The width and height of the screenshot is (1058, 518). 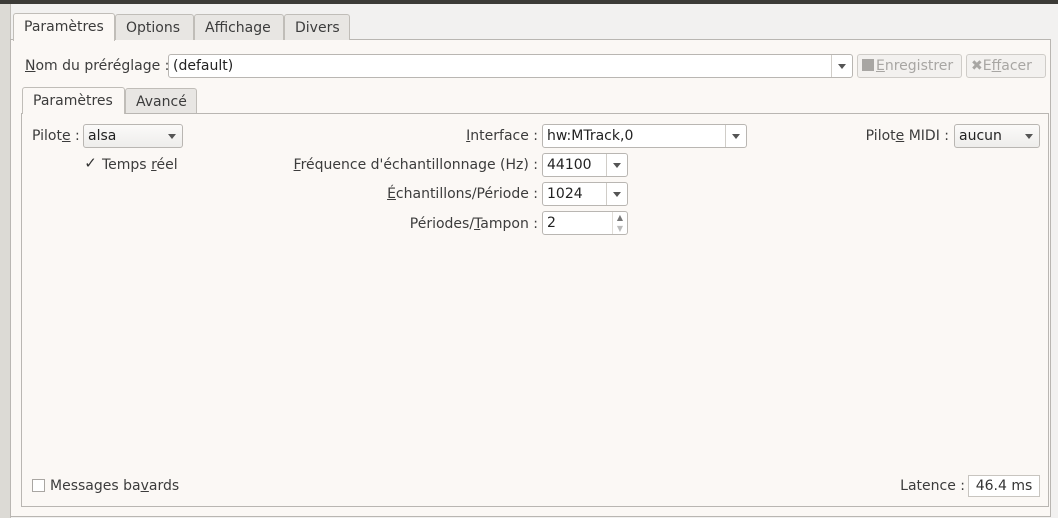 What do you see at coordinates (907, 136) in the screenshot?
I see `midi-label: Pilote MIDI :` at bounding box center [907, 136].